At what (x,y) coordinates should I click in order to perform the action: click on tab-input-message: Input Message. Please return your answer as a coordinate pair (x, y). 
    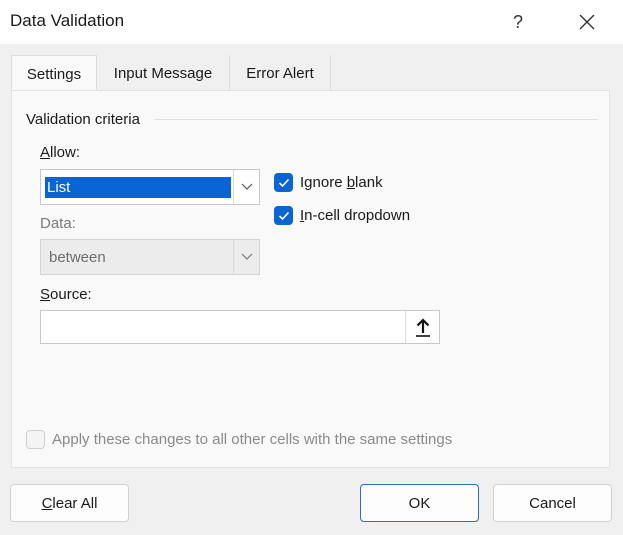
    Looking at the image, I should click on (163, 73).